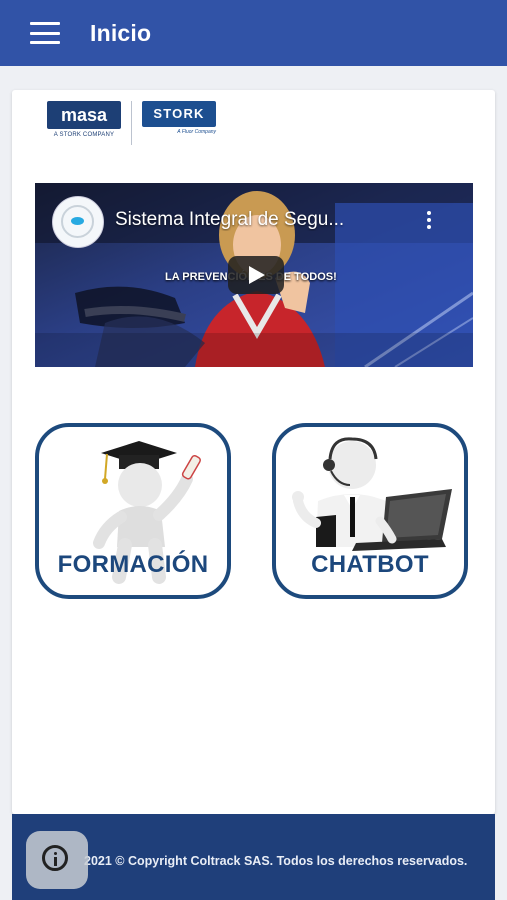  What do you see at coordinates (370, 564) in the screenshot?
I see `chatbot-label: CHATBOT` at bounding box center [370, 564].